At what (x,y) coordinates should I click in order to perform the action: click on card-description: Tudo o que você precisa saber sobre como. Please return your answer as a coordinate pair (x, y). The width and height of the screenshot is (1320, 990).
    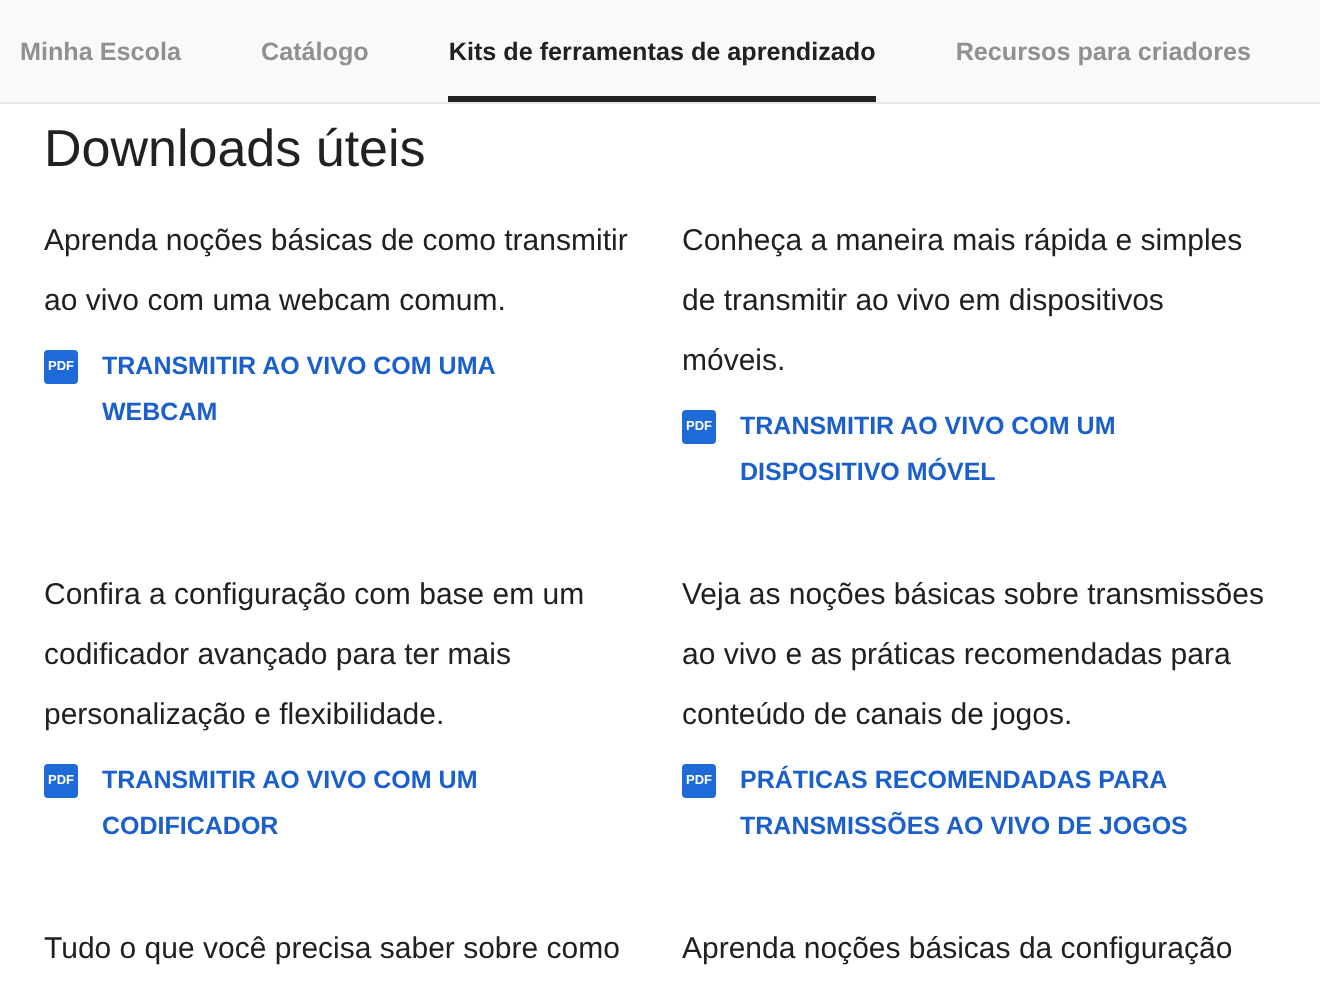
    Looking at the image, I should click on (333, 950).